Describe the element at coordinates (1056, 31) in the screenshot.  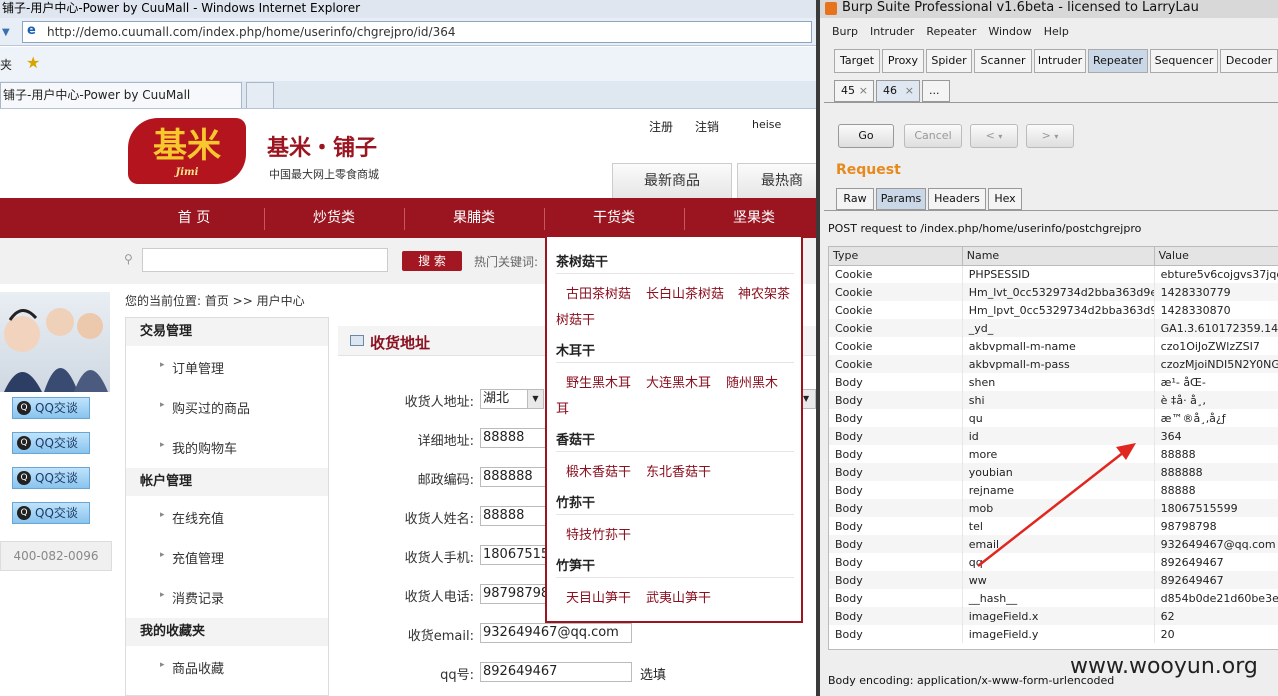
I see `menu-help: Help` at that location.